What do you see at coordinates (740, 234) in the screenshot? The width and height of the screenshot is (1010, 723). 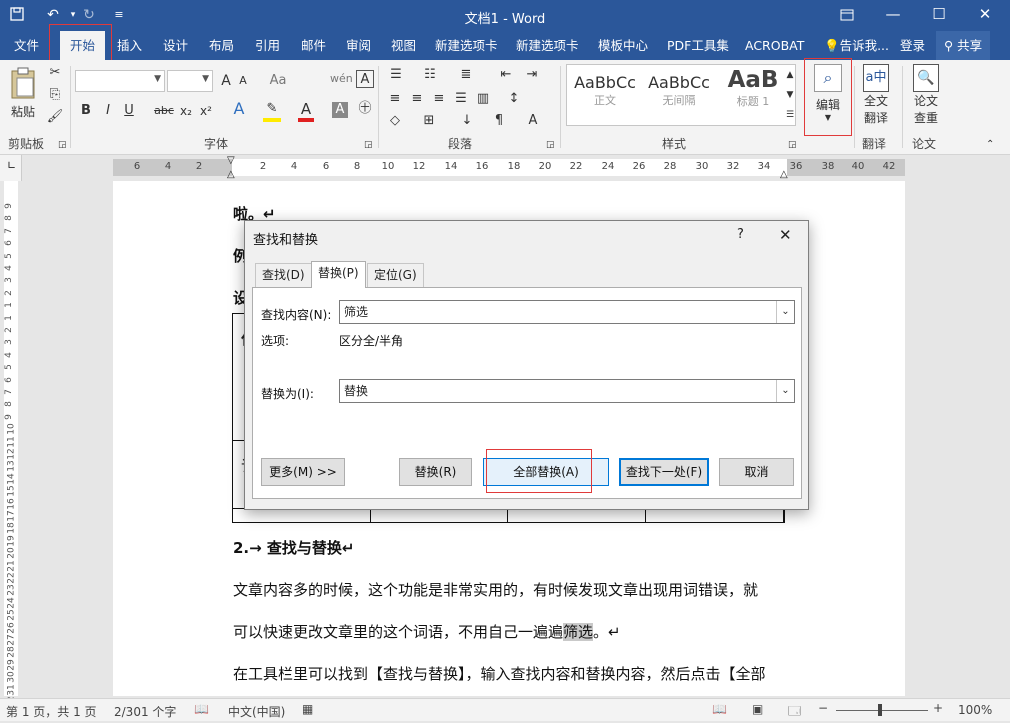 I see `help-icon: ?` at bounding box center [740, 234].